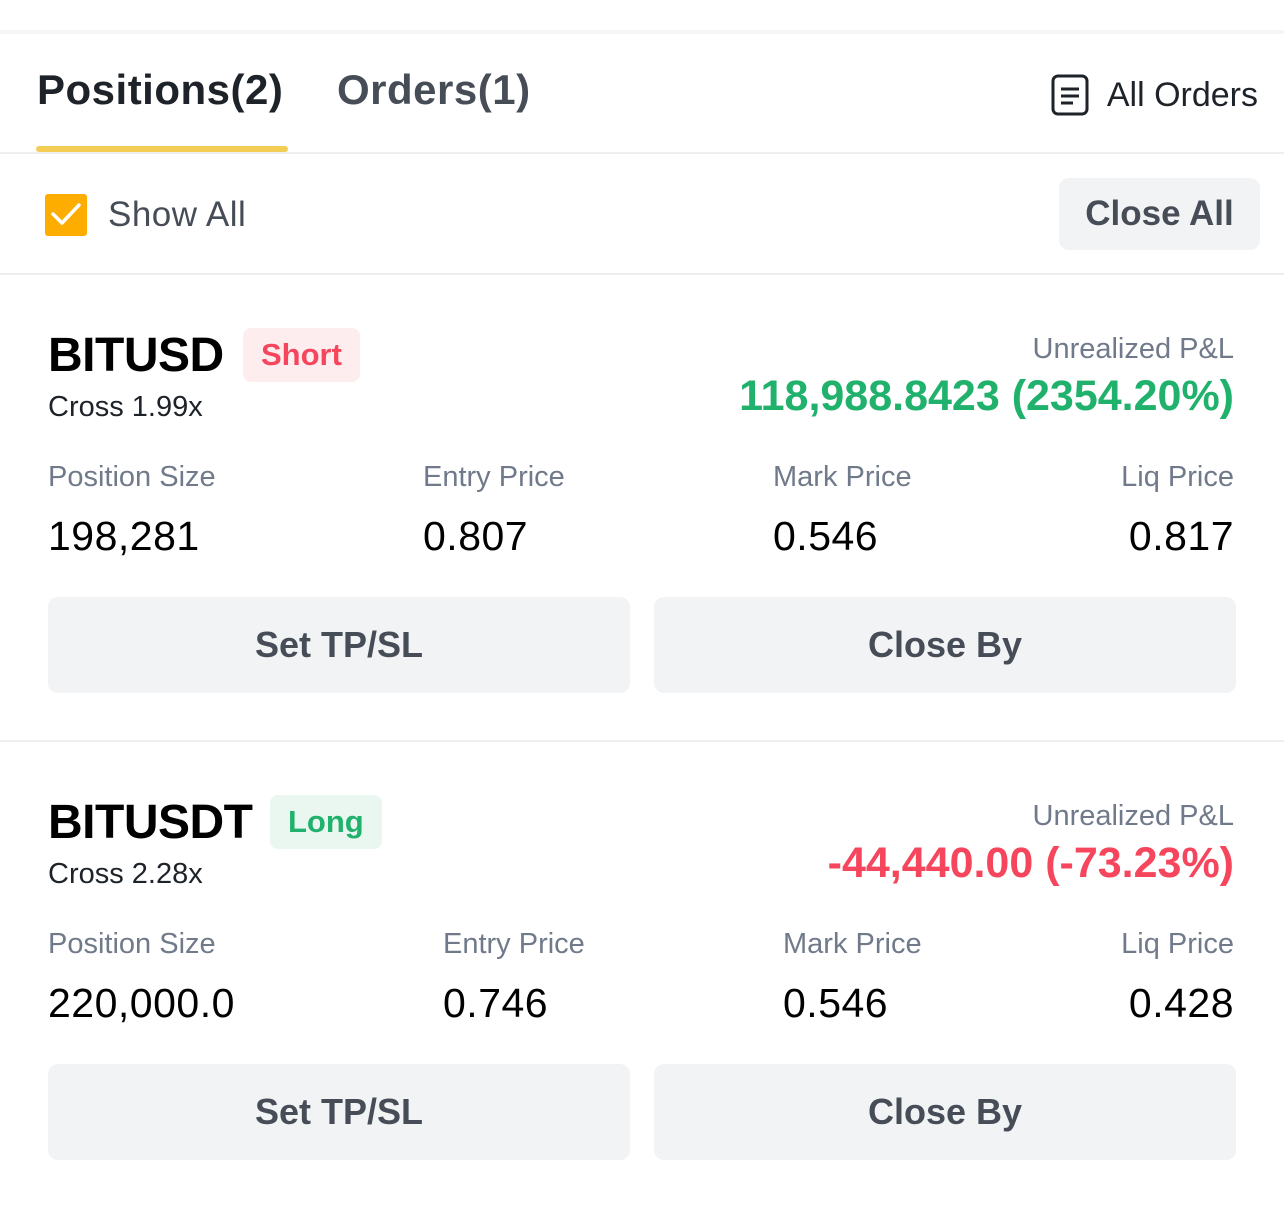  What do you see at coordinates (1181, 536) in the screenshot?
I see `liq-price-value: 0.817` at bounding box center [1181, 536].